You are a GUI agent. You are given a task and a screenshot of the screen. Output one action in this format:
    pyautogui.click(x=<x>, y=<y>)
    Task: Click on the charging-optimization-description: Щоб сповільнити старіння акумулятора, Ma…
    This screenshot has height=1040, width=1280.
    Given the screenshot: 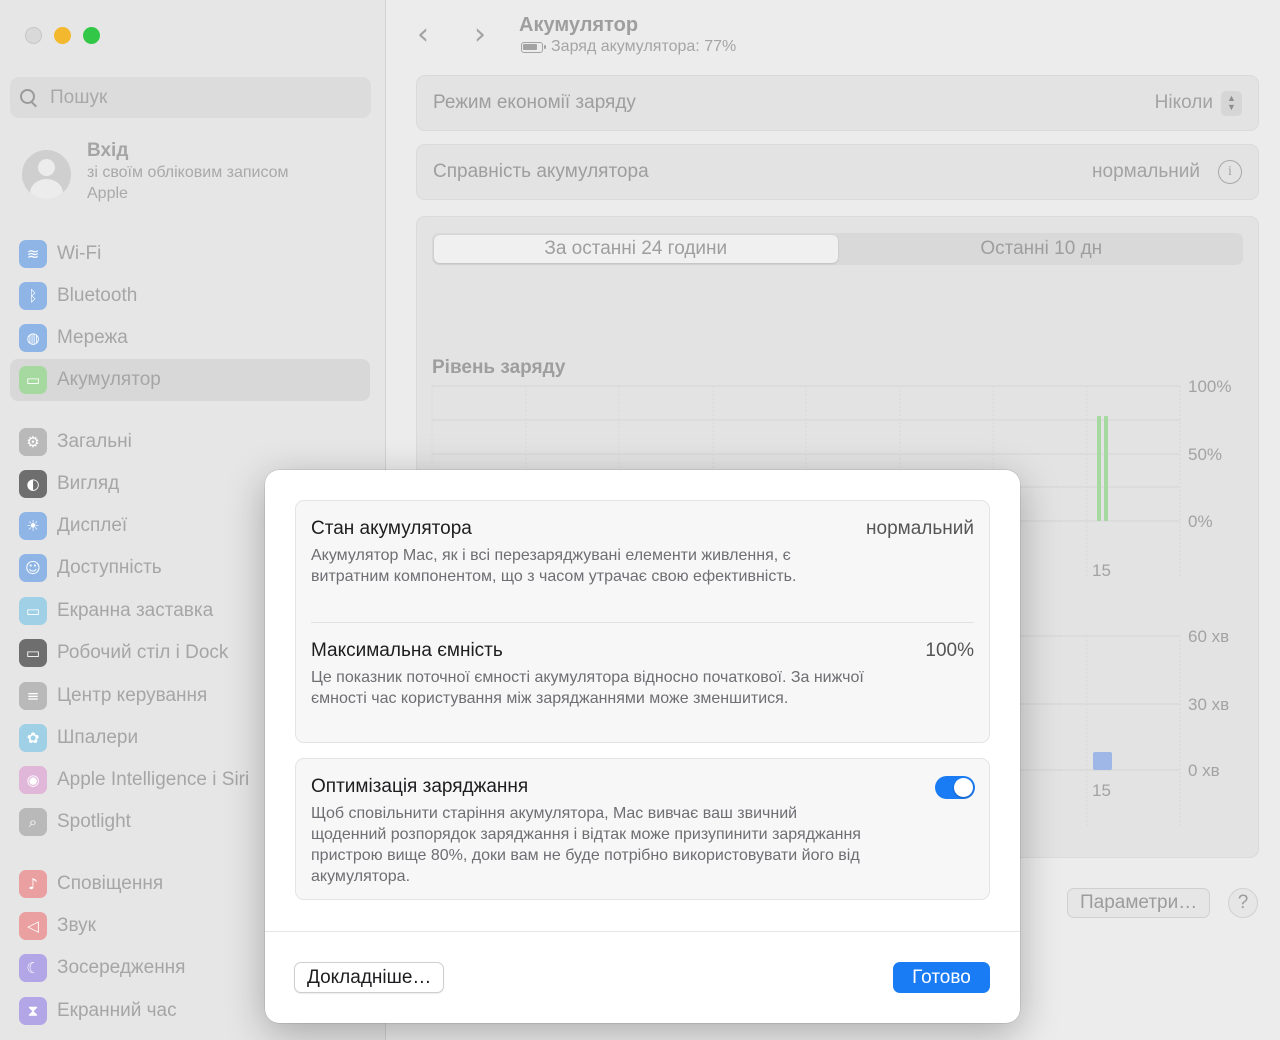 What is the action you would take?
    pyautogui.click(x=586, y=845)
    